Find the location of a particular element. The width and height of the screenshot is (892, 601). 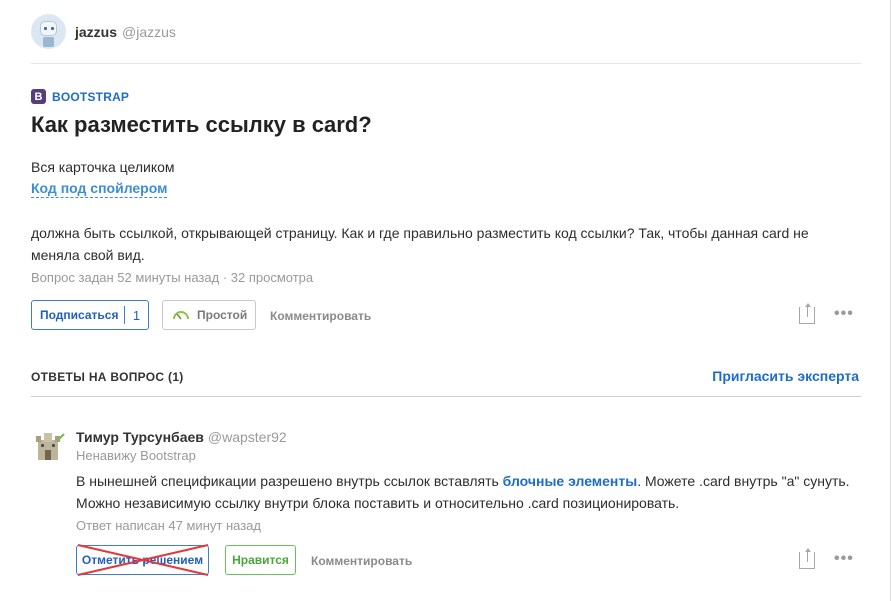

difficulty-button: Простой is located at coordinates (209, 315).